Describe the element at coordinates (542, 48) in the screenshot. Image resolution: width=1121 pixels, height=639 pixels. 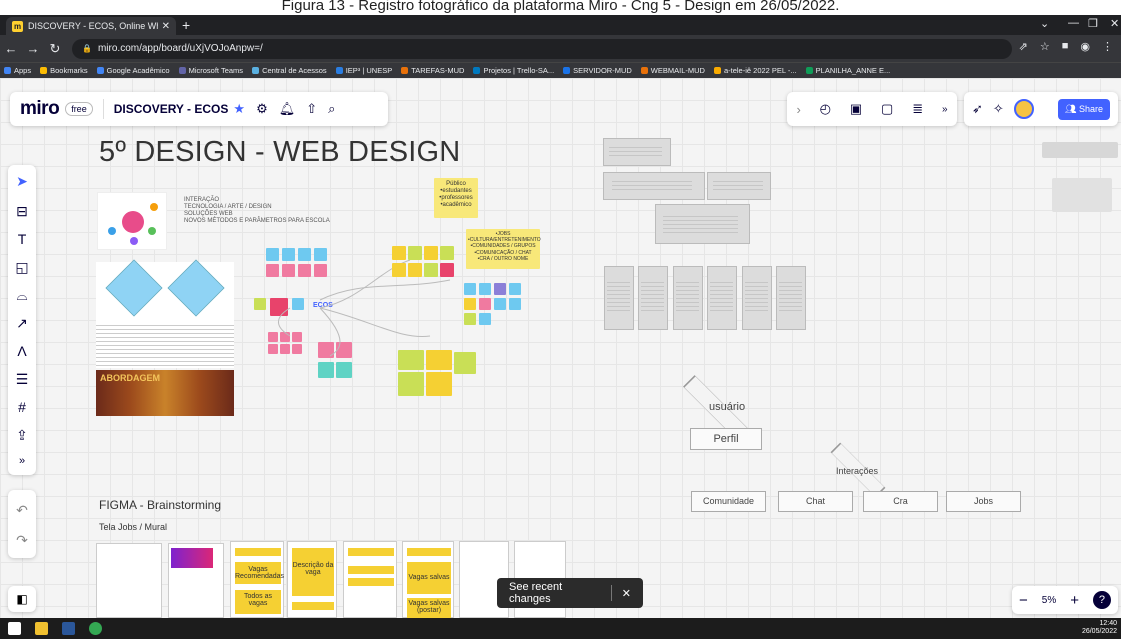
I see `url-bar: 🔒 miro.com/app/board/uXjVOJoAnpw=/` at that location.